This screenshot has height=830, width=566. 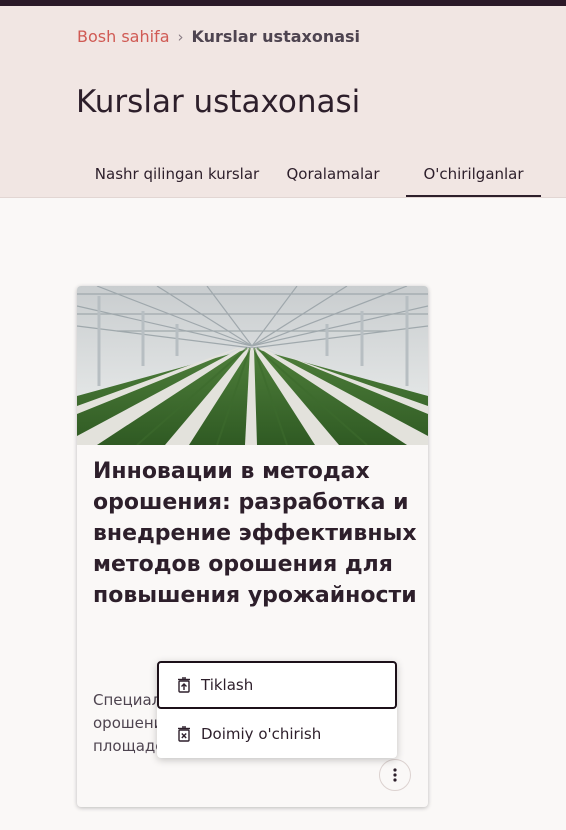 I want to click on course-actions-button, so click(x=395, y=775).